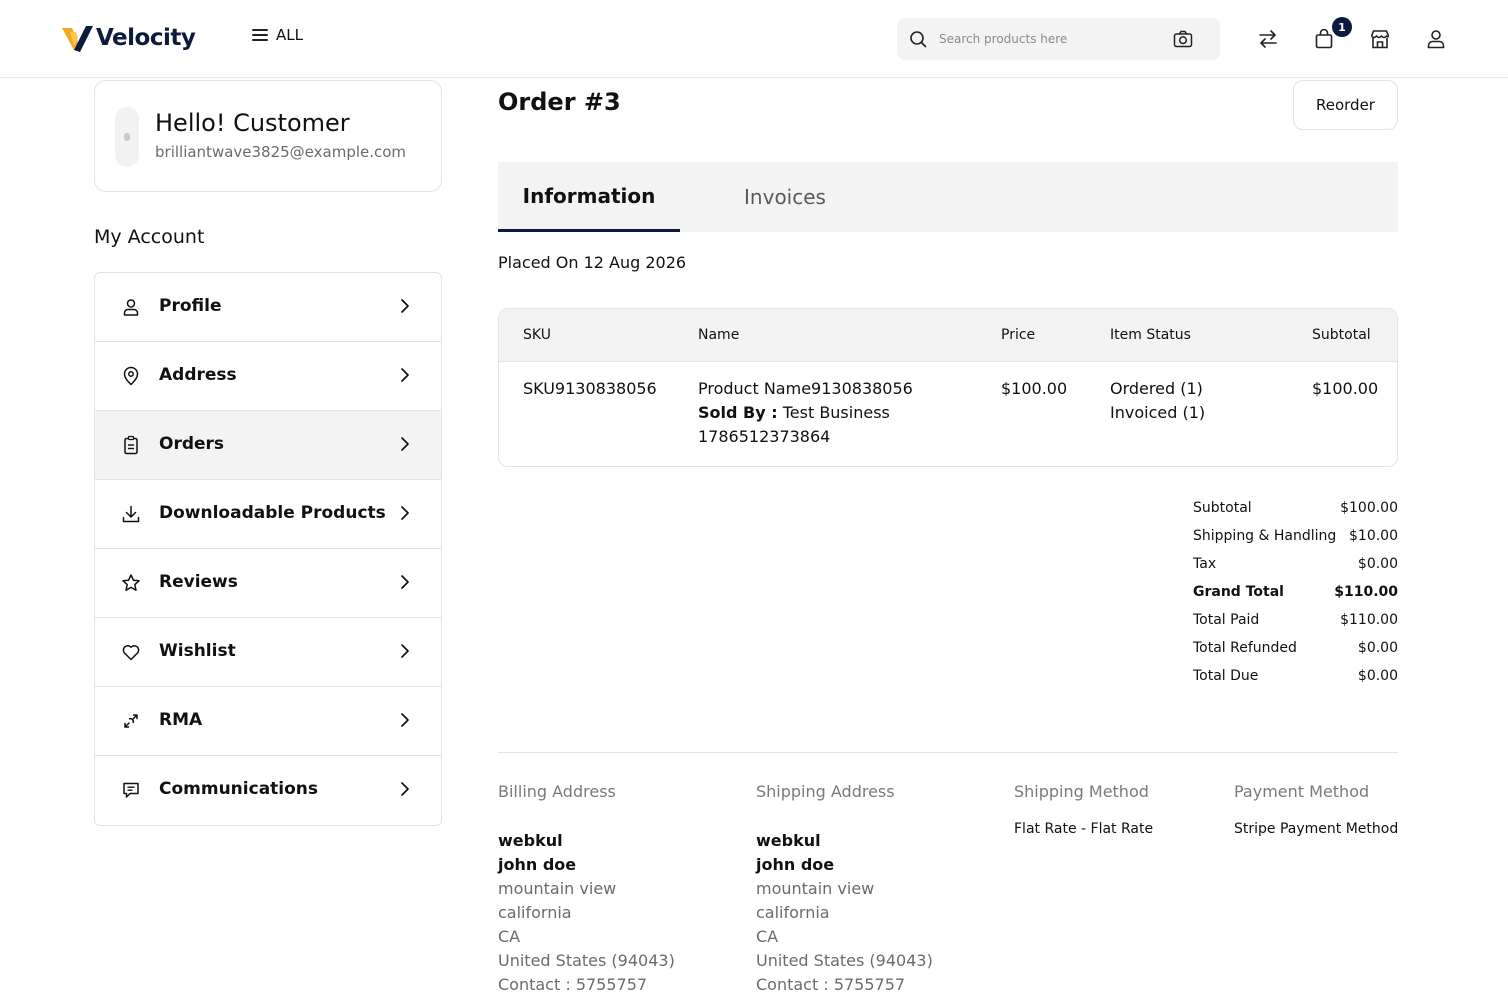 The width and height of the screenshot is (1508, 1000). I want to click on all-categories-menu: ALL, so click(277, 35).